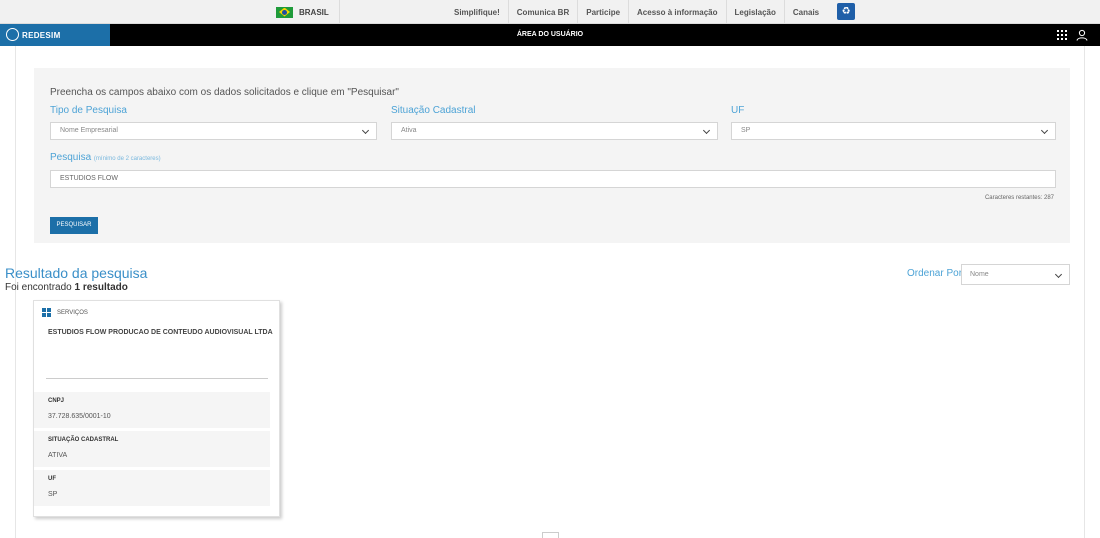  I want to click on field-value: 37.728.635/0001-10, so click(79, 416).